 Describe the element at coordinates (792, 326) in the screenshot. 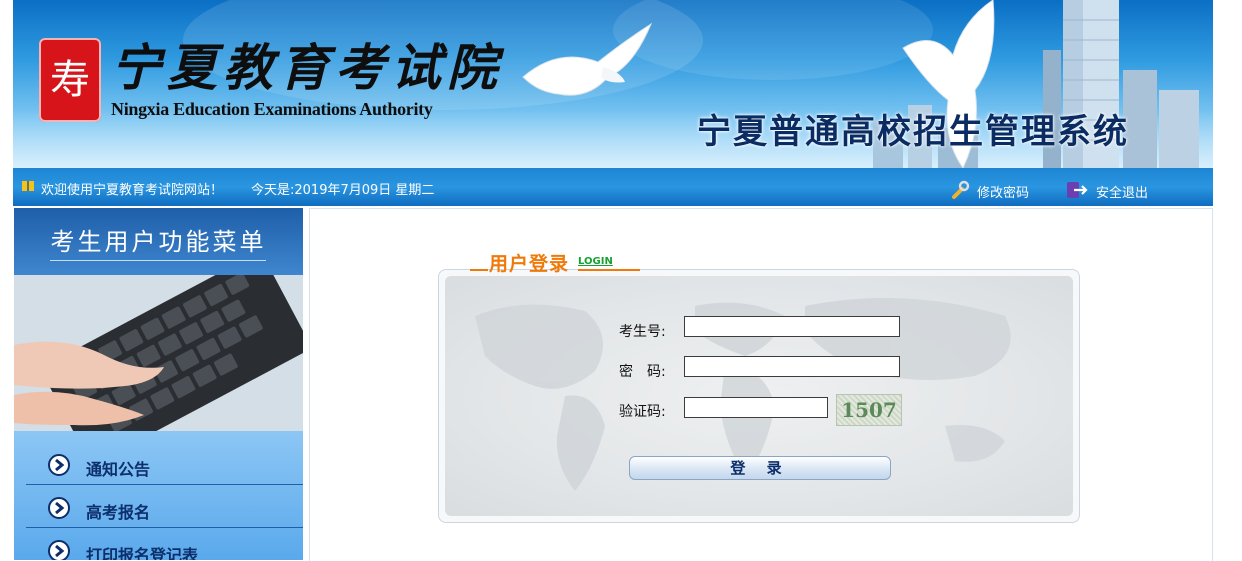

I see `exam-id-input` at that location.